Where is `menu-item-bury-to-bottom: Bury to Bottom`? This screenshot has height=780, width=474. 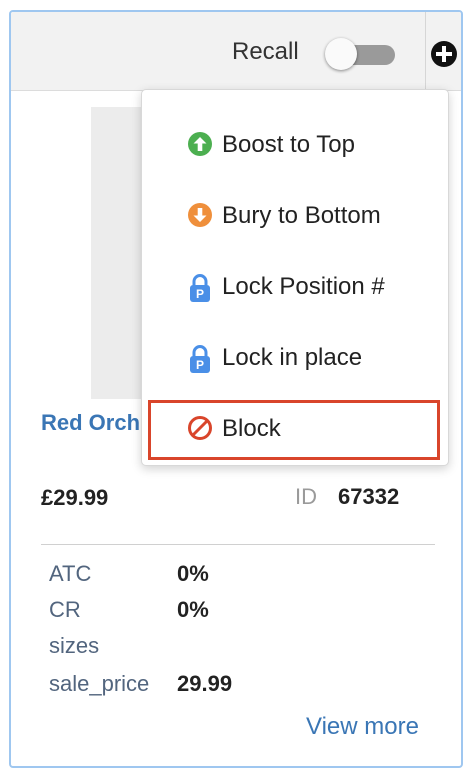
menu-item-bury-to-bottom: Bury to Bottom is located at coordinates (295, 216).